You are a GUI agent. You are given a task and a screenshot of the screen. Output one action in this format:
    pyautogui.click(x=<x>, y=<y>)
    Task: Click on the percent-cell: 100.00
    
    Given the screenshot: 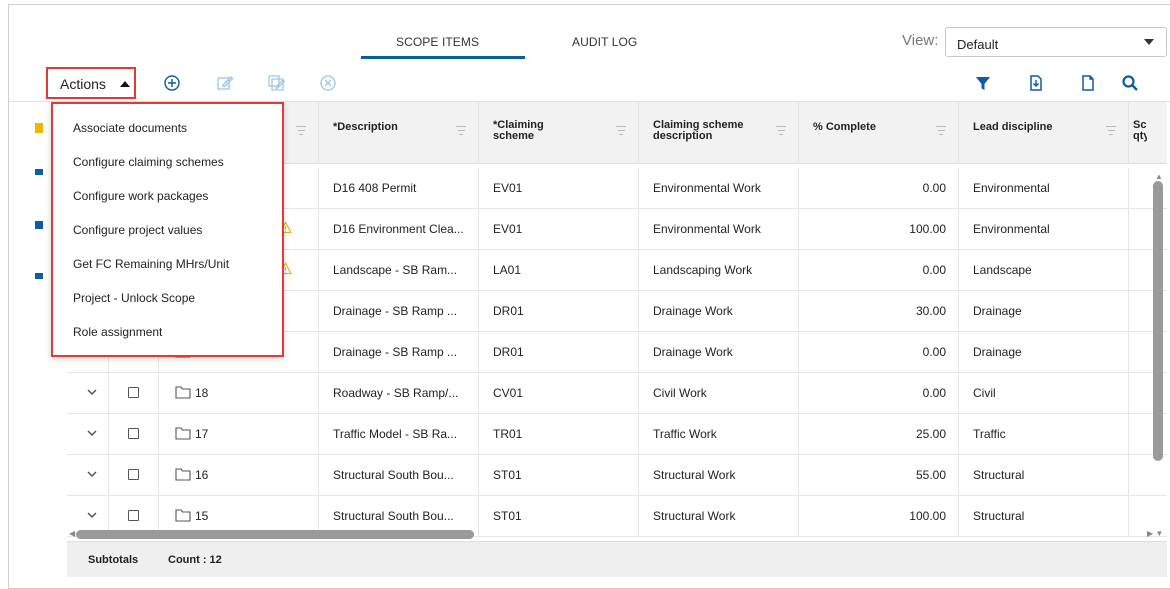 What is the action you would take?
    pyautogui.click(x=879, y=516)
    